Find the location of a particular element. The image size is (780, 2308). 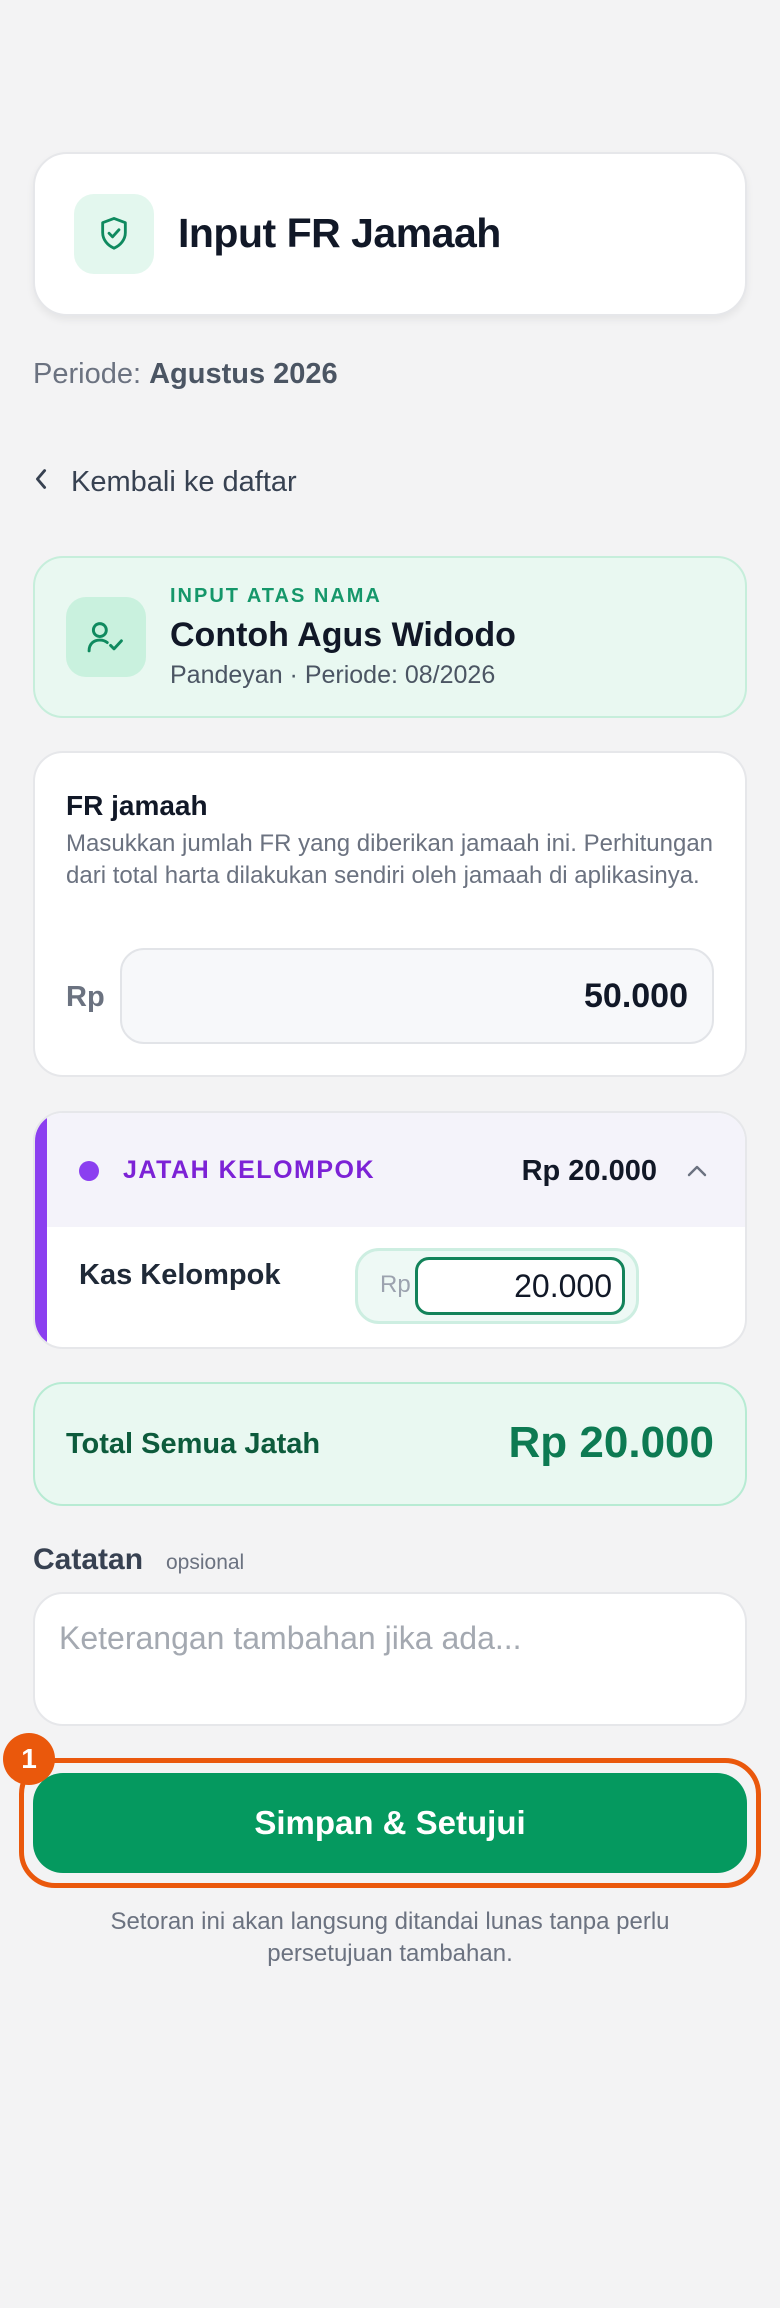

fr-currency-label: Rp is located at coordinates (85, 997).